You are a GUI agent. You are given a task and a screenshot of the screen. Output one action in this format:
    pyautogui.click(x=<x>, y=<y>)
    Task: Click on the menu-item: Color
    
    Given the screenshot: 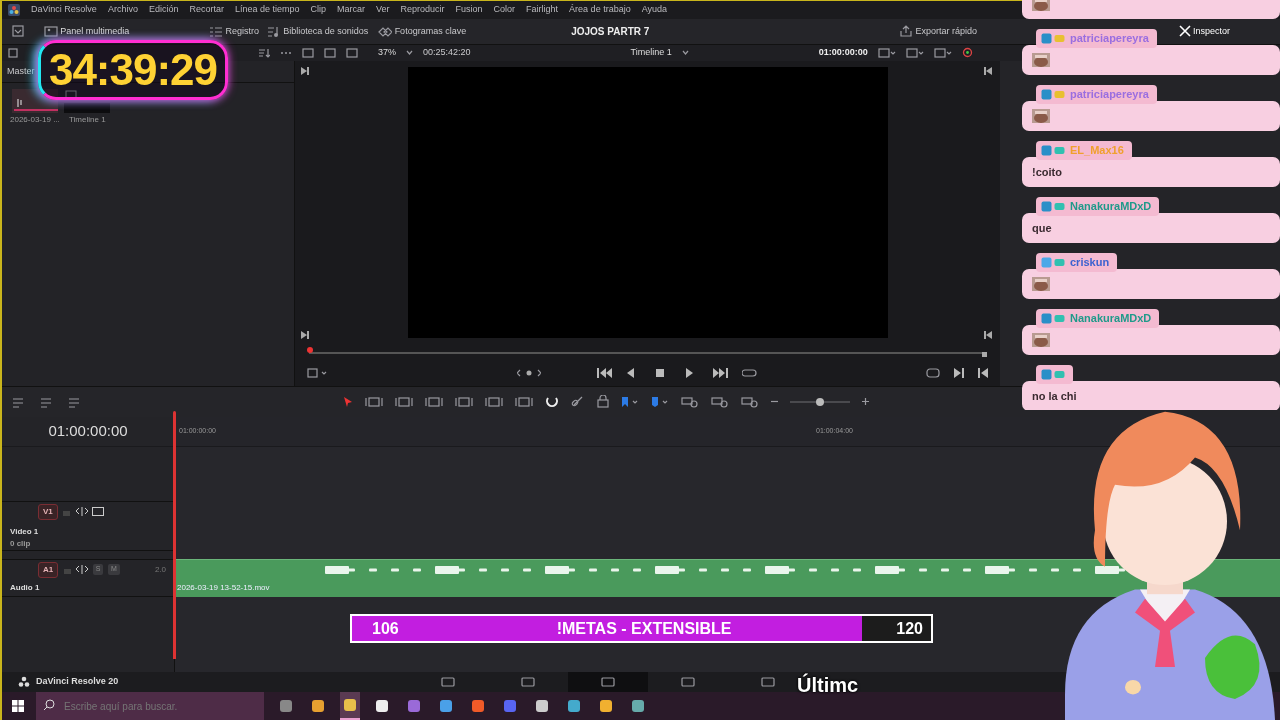 What is the action you would take?
    pyautogui.click(x=504, y=10)
    